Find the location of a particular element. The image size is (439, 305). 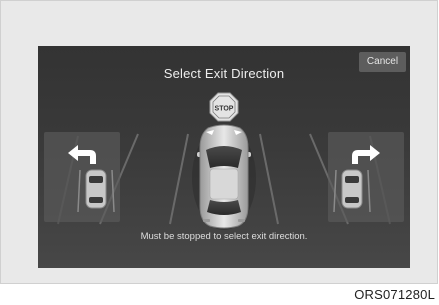

stop-sign-icon: STOP is located at coordinates (224, 107).